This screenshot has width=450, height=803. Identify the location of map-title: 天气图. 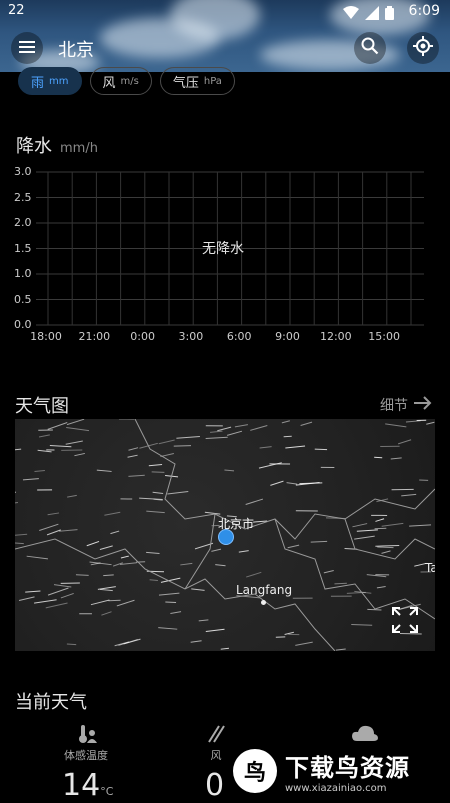
(42, 405).